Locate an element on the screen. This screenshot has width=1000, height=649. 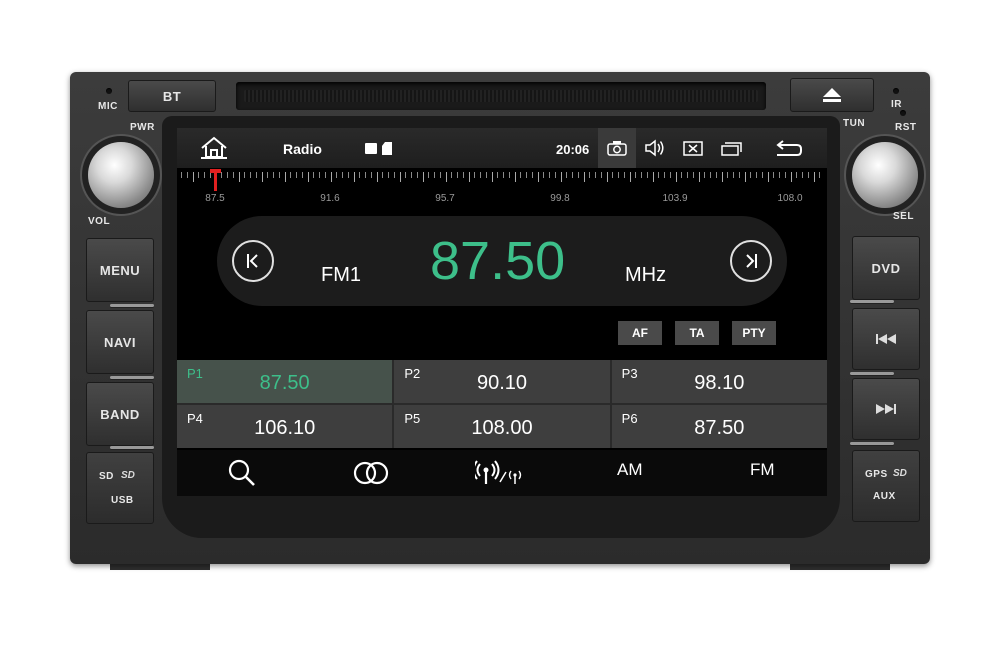
reset-hole is located at coordinates (903, 113).